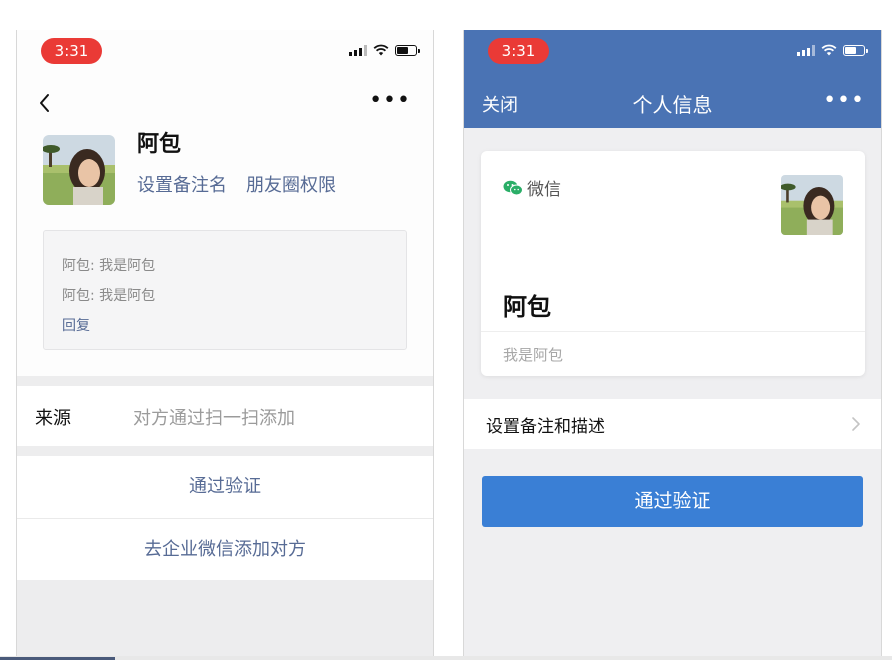 This screenshot has width=892, height=660. What do you see at coordinates (236, 184) in the screenshot?
I see `profile-links: 设置备注名 朋友圈权限` at bounding box center [236, 184].